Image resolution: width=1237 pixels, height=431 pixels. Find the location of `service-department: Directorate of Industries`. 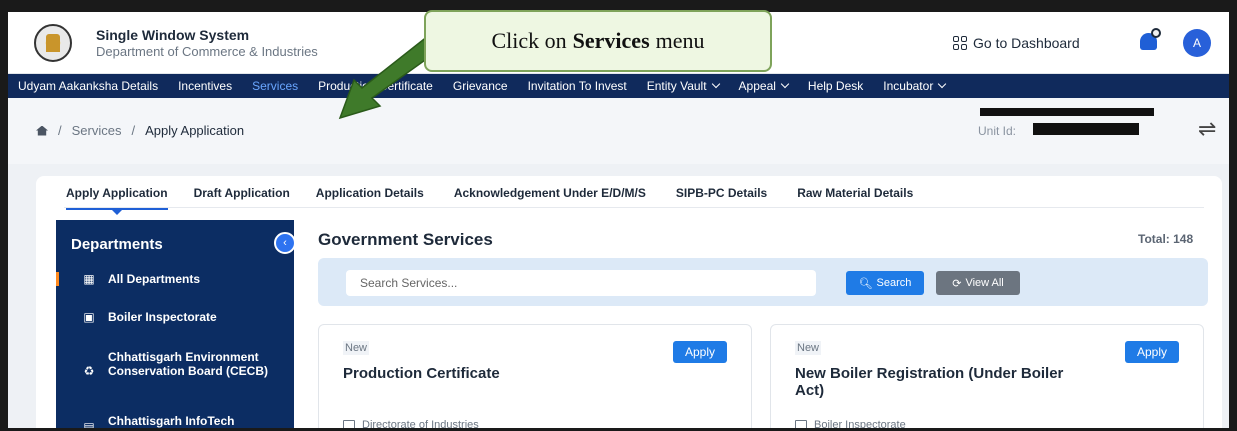

service-department: Directorate of Industries is located at coordinates (411, 423).